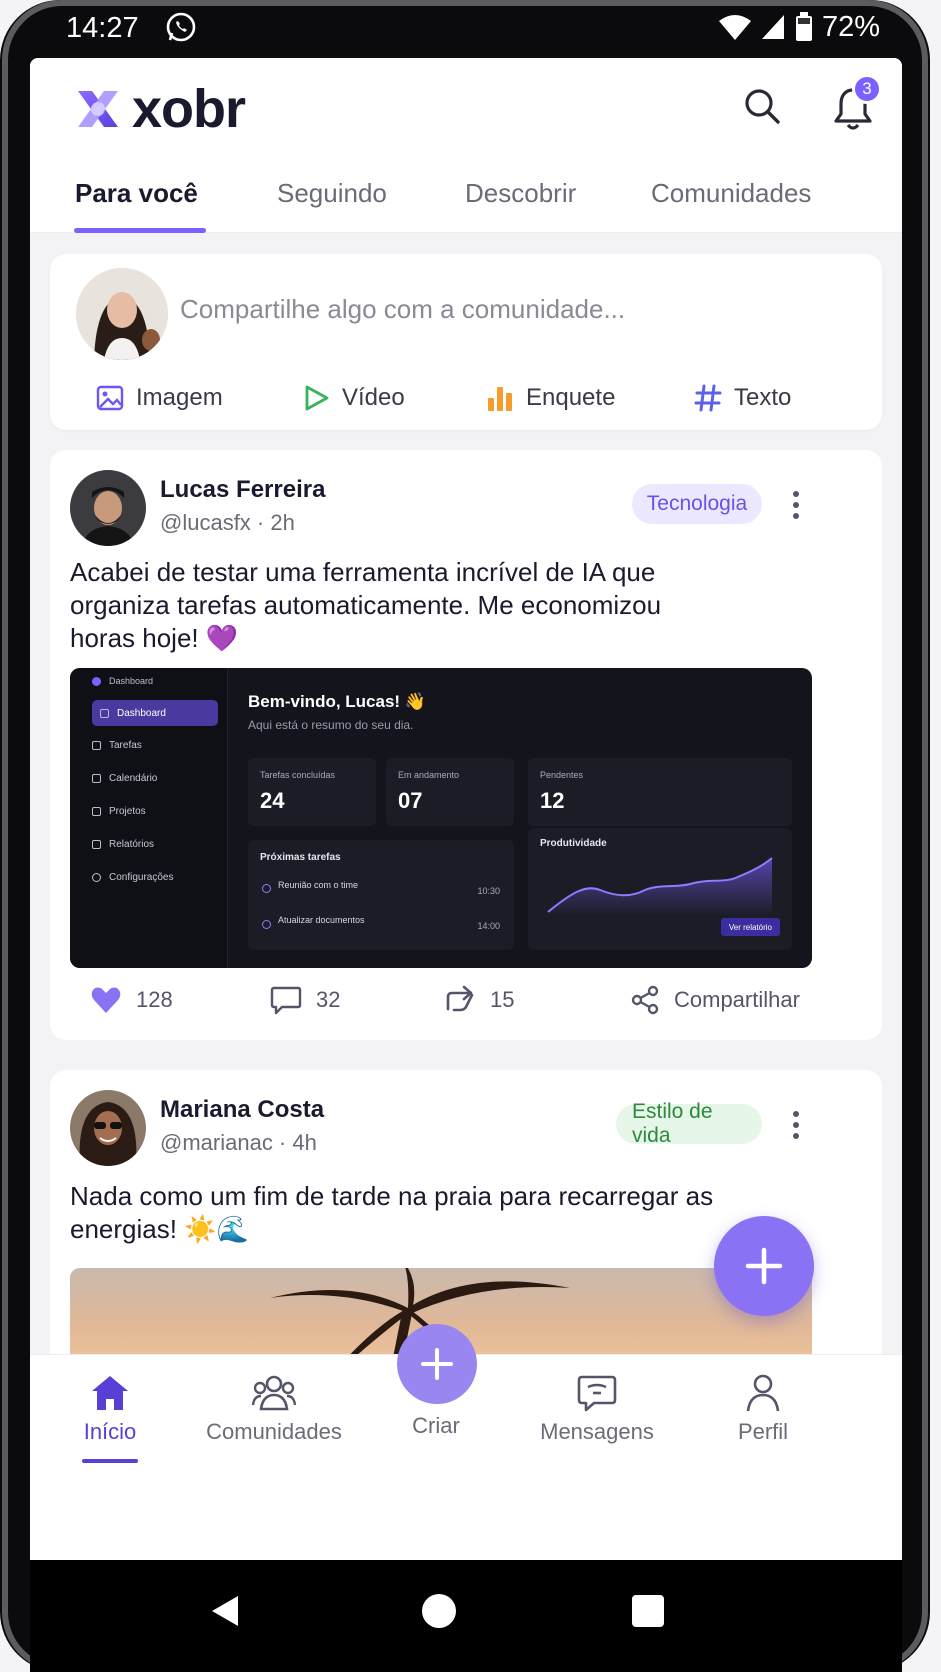 Image resolution: width=941 pixels, height=1672 pixels. What do you see at coordinates (520, 193) in the screenshot?
I see `tab-descobrir: Descobrir` at bounding box center [520, 193].